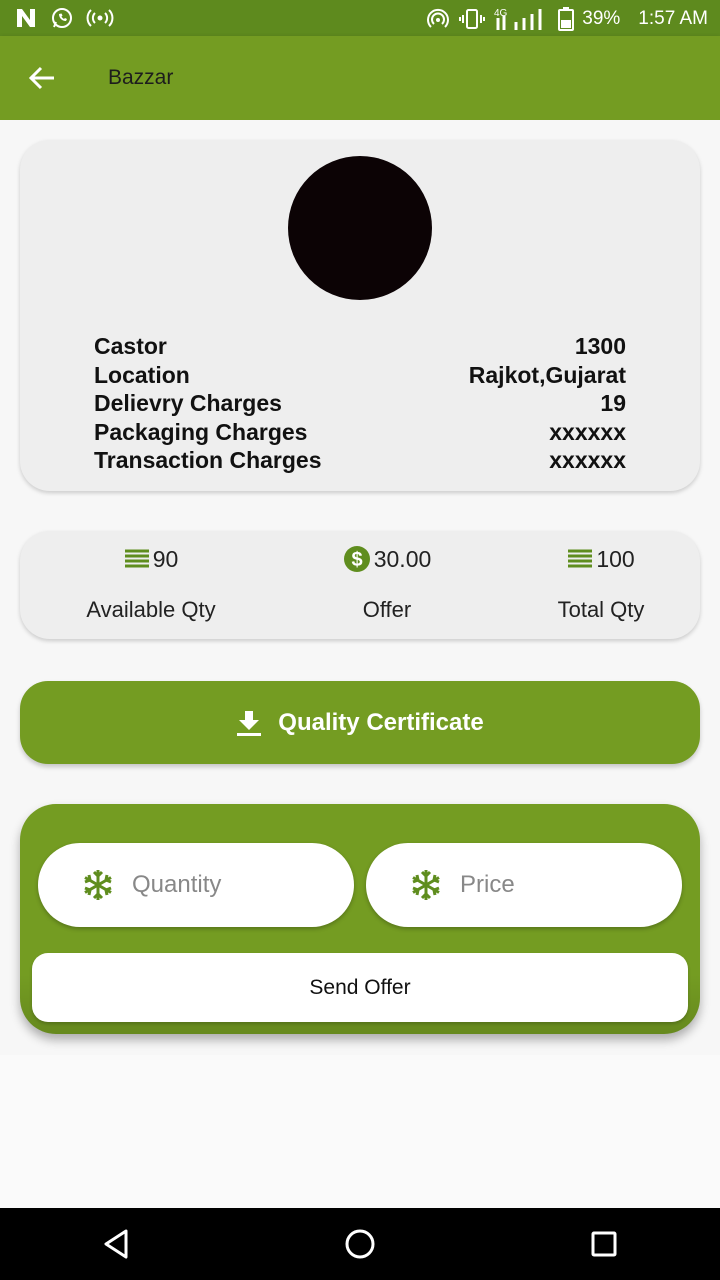  What do you see at coordinates (547, 374) in the screenshot?
I see `detail-value: Rajkot,Gujarat` at bounding box center [547, 374].